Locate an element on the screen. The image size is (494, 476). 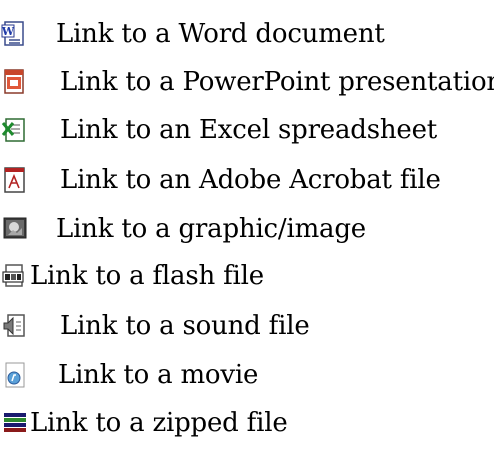
excel-icon is located at coordinates (15, 130).